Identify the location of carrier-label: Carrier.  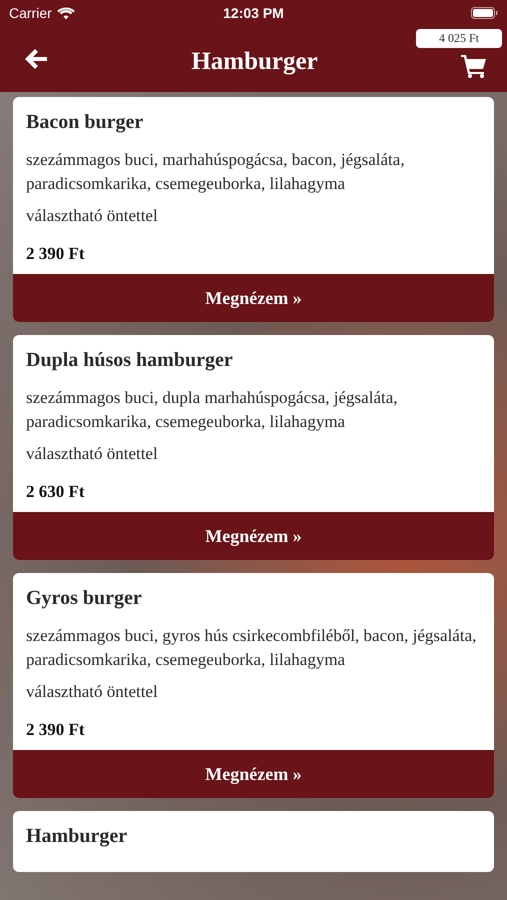
(30, 13).